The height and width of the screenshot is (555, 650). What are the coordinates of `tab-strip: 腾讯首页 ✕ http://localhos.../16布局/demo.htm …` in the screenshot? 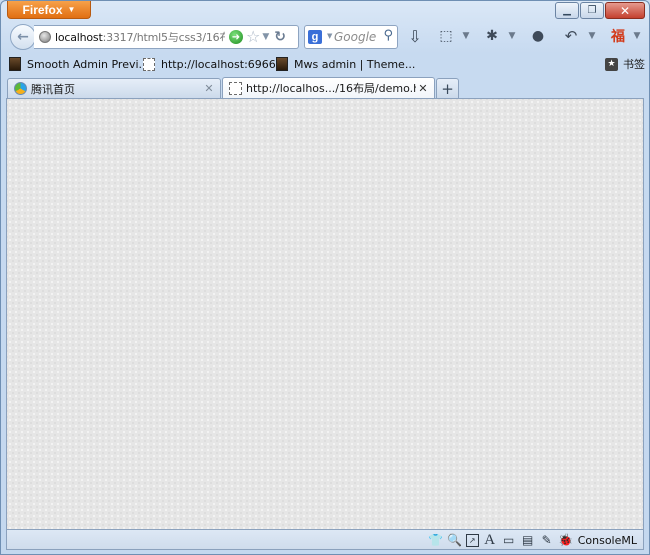 It's located at (325, 87).